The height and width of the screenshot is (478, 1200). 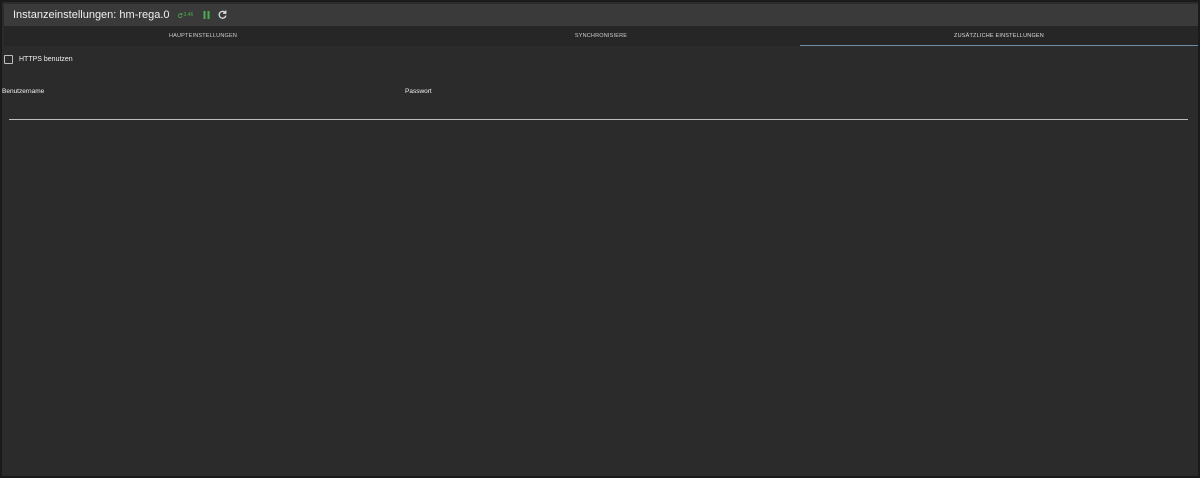 What do you see at coordinates (46, 59) in the screenshot?
I see `https-checkbox-label: HTTPS benutzen` at bounding box center [46, 59].